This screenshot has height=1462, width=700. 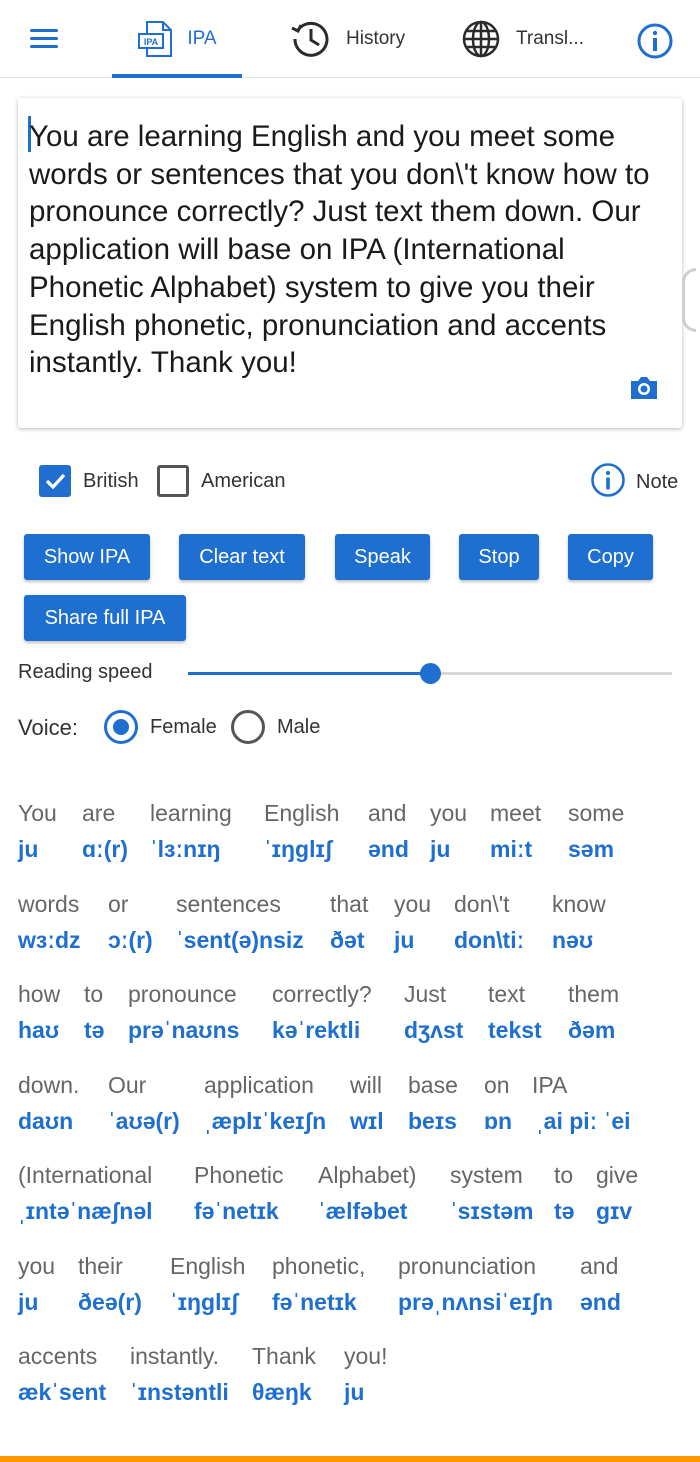 What do you see at coordinates (583, 1121) in the screenshot?
I see `result-ipa: ˌai piː ˈei` at bounding box center [583, 1121].